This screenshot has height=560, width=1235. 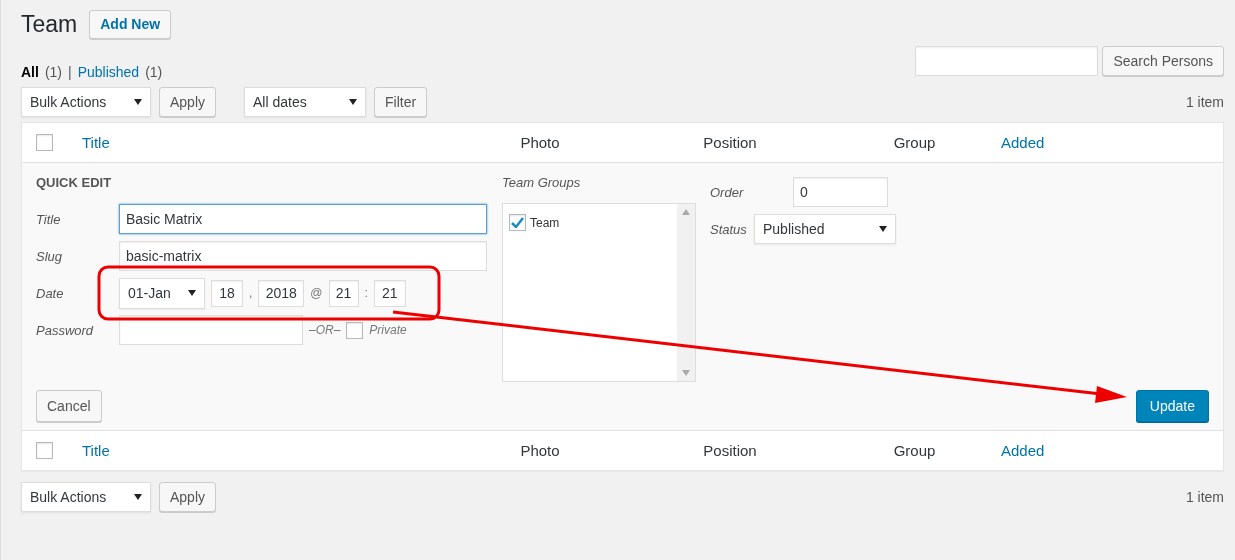 What do you see at coordinates (30, 72) in the screenshot?
I see `view-link: All` at bounding box center [30, 72].